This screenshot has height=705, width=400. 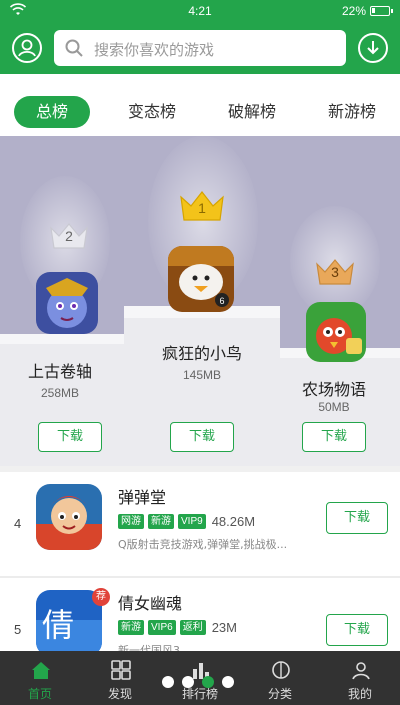 I want to click on tag: VIP6, so click(x=162, y=627).